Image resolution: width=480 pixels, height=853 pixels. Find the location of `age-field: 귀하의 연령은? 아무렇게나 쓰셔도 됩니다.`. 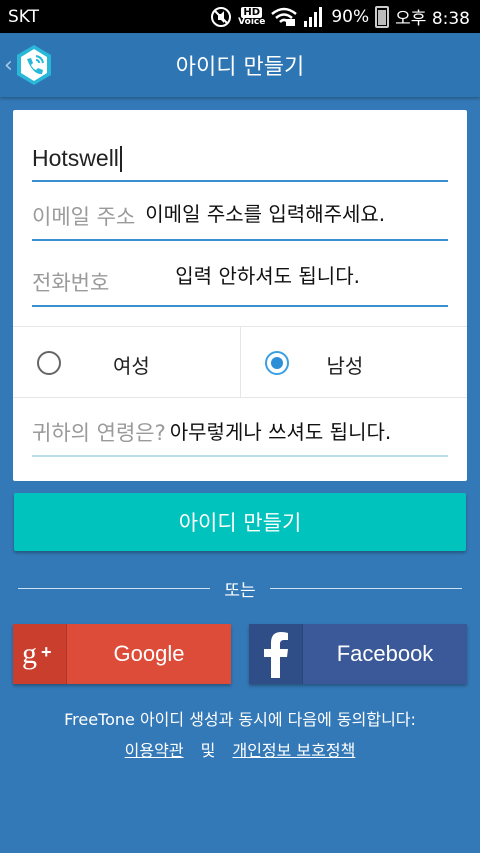

age-field: 귀하의 연령은? 아무렇게나 쓰셔도 됩니다. is located at coordinates (240, 432).